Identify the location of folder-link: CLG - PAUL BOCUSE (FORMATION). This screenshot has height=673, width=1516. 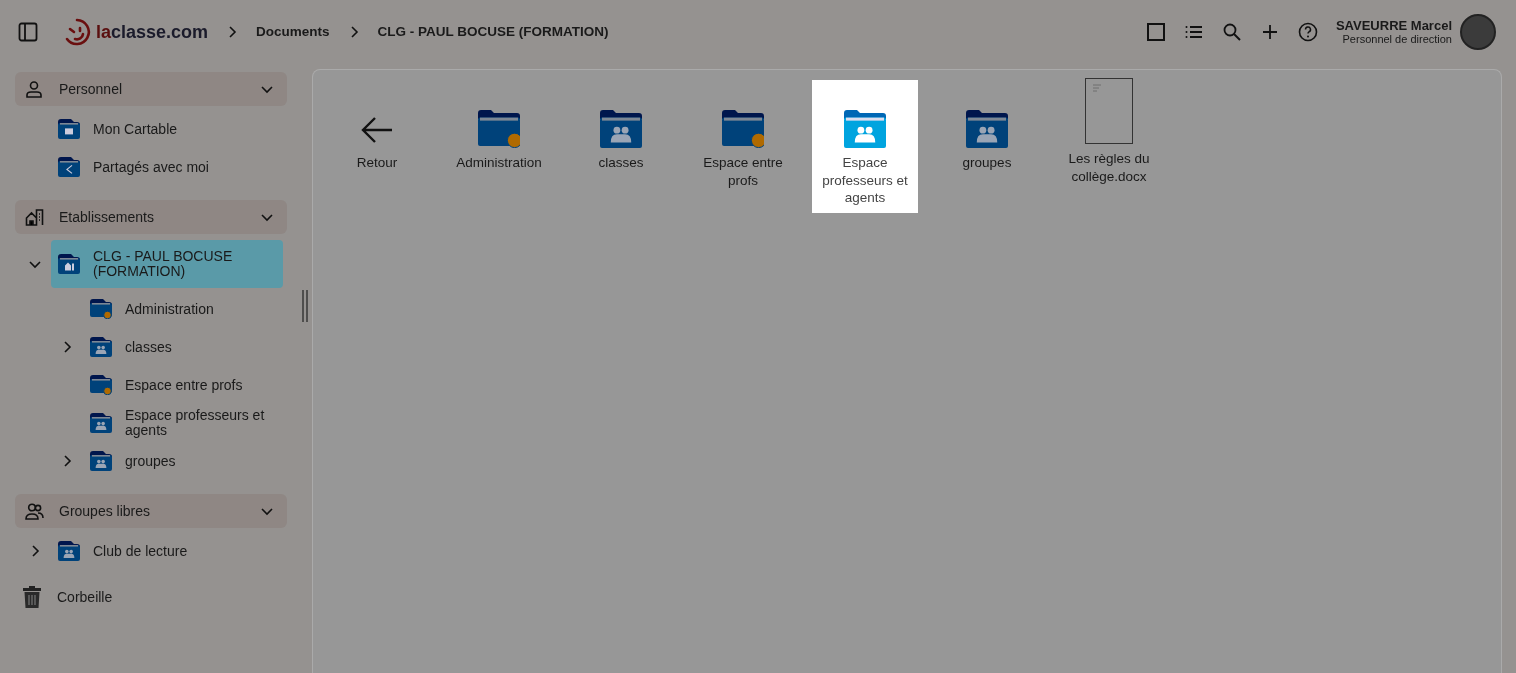
(188, 264).